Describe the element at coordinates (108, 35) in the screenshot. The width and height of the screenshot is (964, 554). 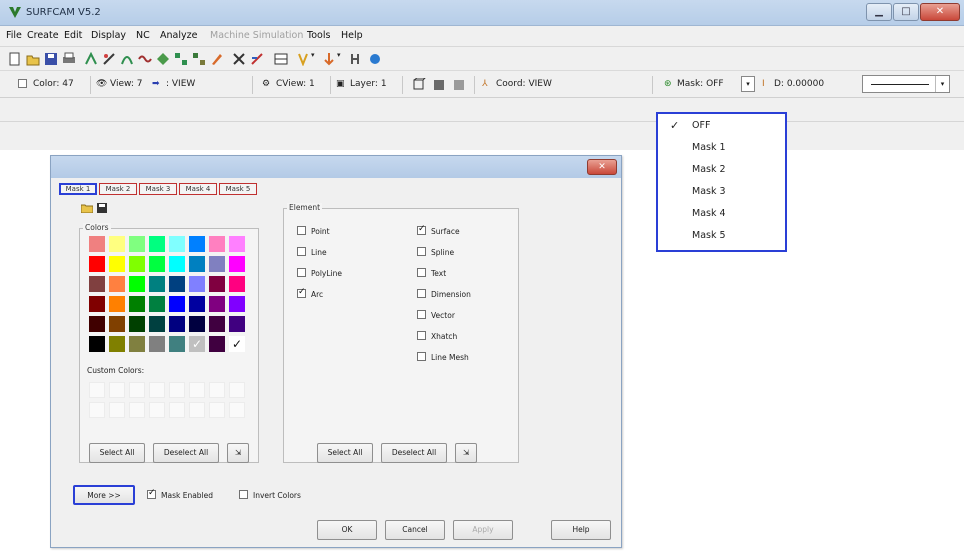
I see `menu-display: Display` at that location.